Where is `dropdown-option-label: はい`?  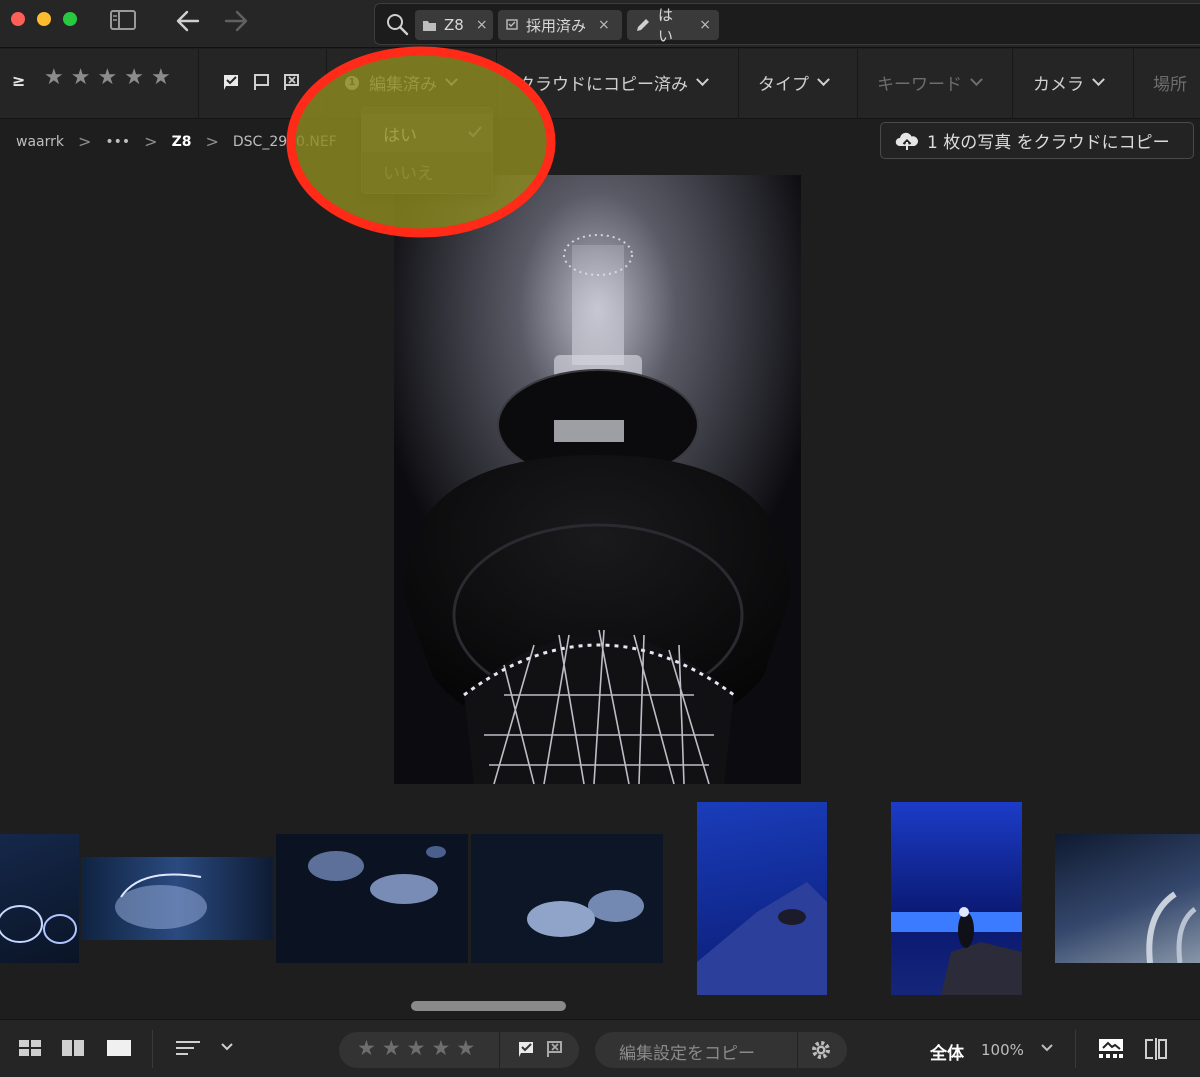 dropdown-option-label: はい is located at coordinates (400, 135).